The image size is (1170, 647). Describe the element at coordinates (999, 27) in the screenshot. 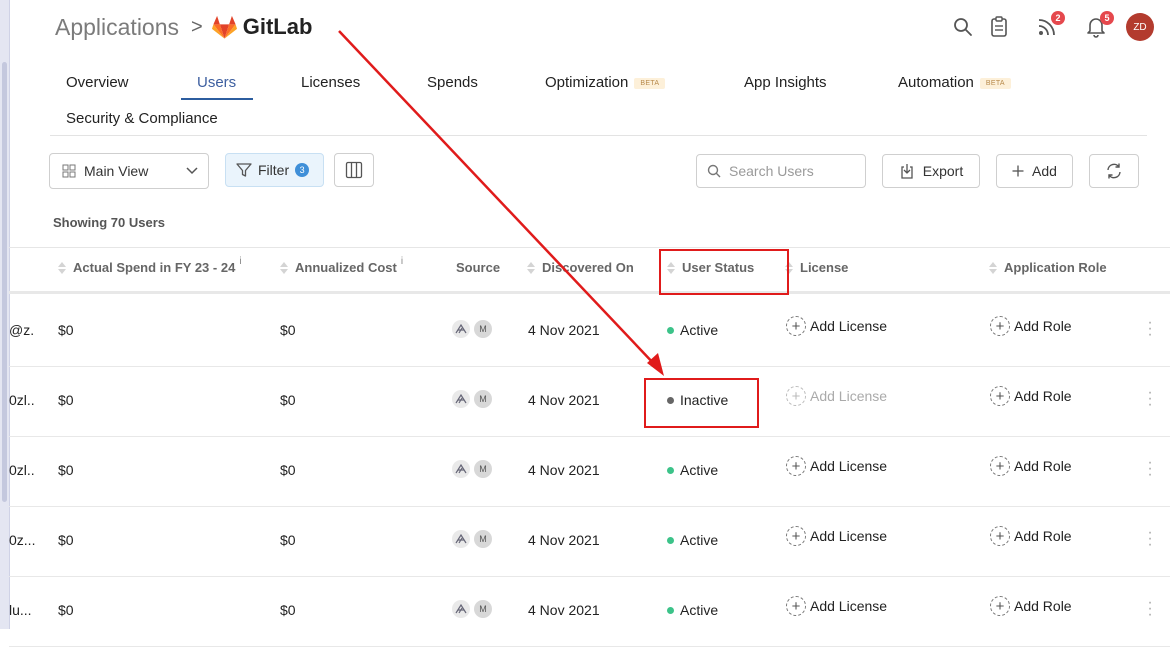

I see `clipboard-icon` at that location.